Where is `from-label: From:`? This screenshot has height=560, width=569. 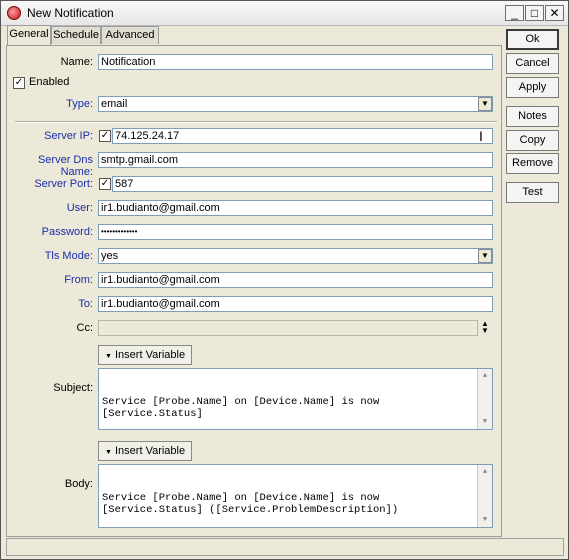 from-label: From: is located at coordinates (78, 280).